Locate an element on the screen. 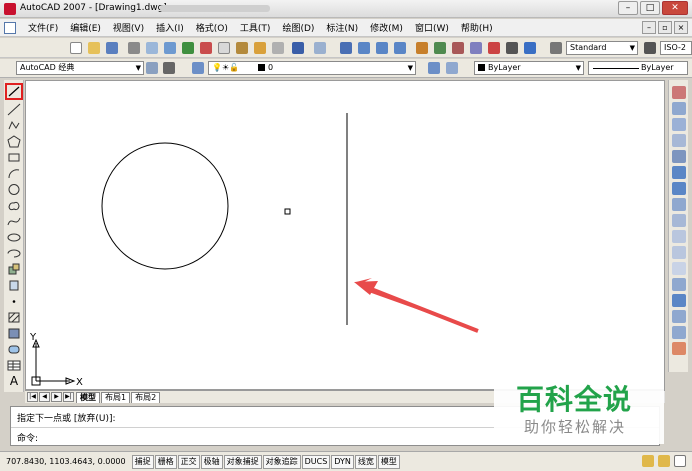 The width and height of the screenshot is (692, 471). doc-restore-button: ▫ is located at coordinates (665, 27).